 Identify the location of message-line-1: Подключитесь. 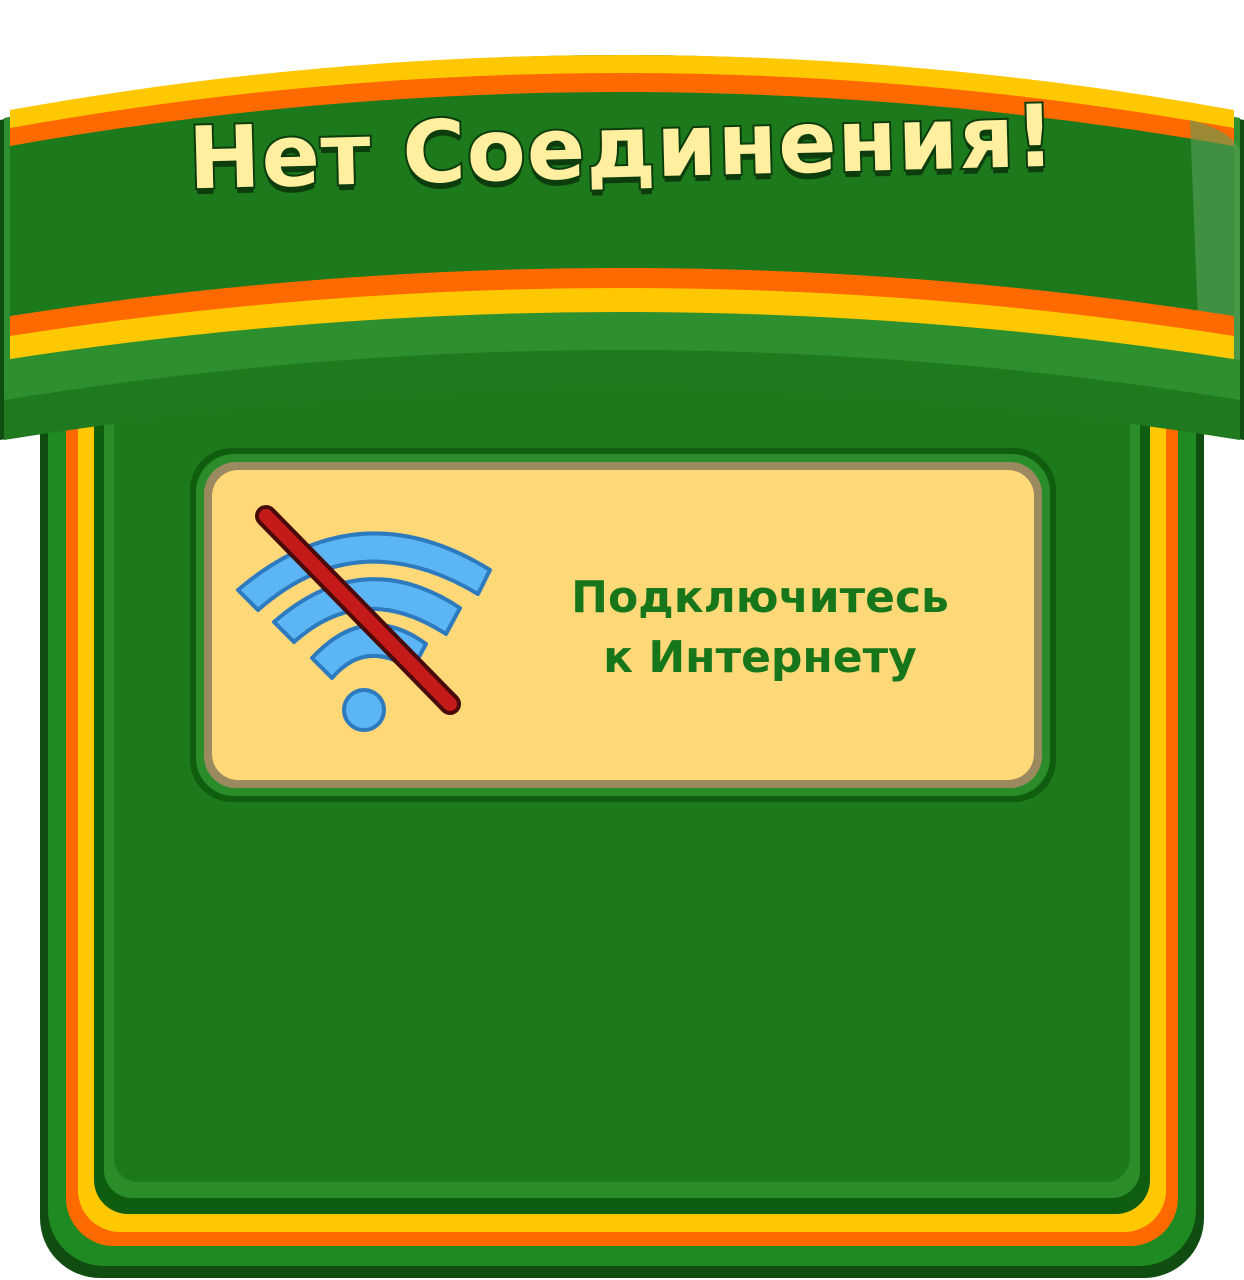
(760, 597).